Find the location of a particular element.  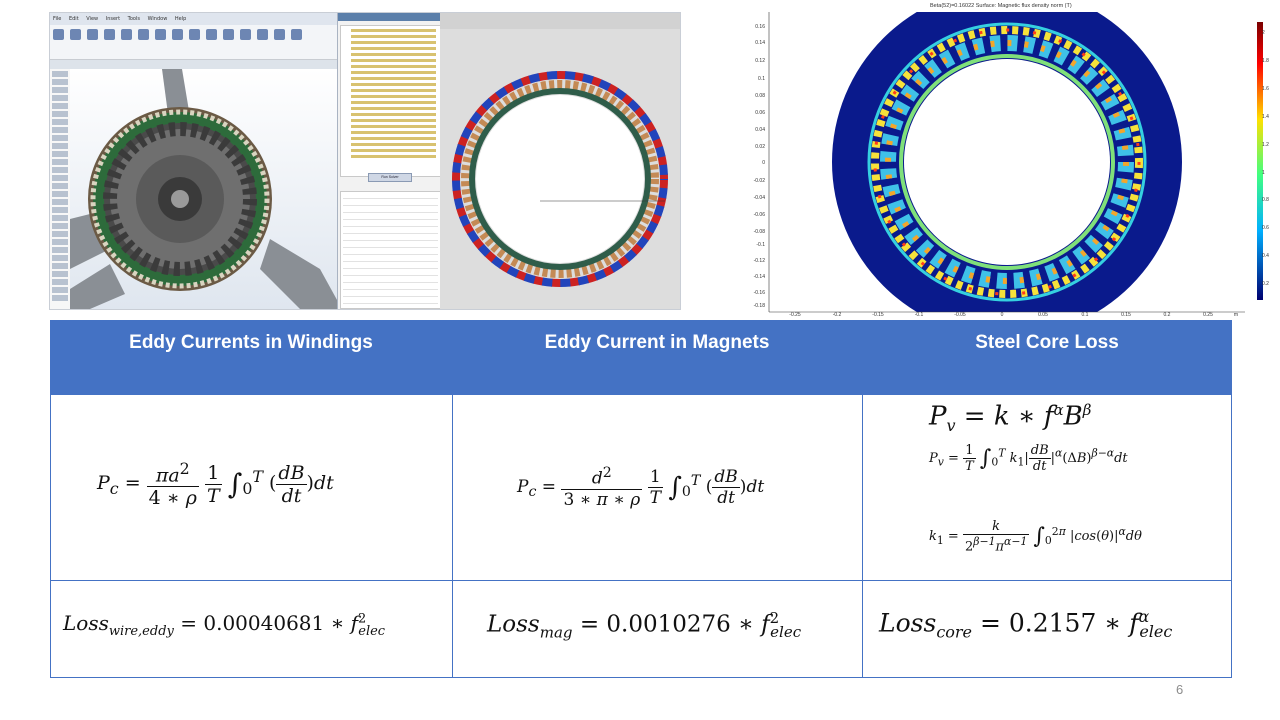

x-tick: -0.05 is located at coordinates (960, 315).